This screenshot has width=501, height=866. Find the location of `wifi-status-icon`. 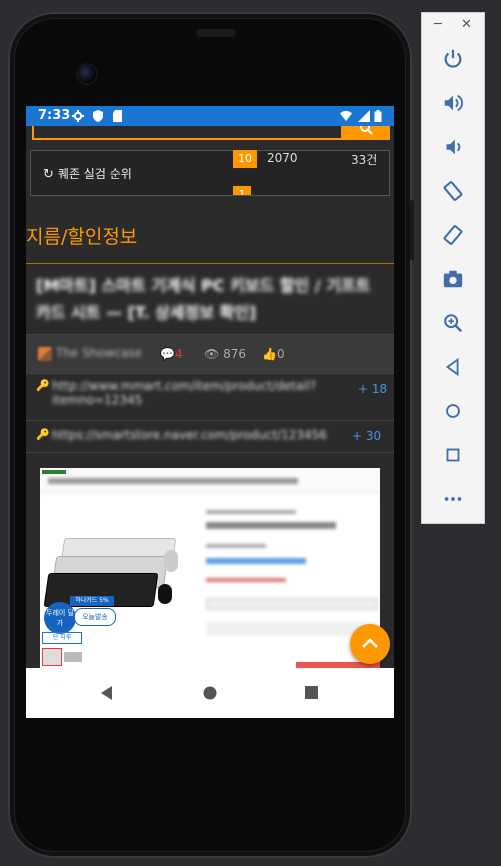

wifi-status-icon is located at coordinates (346, 116).